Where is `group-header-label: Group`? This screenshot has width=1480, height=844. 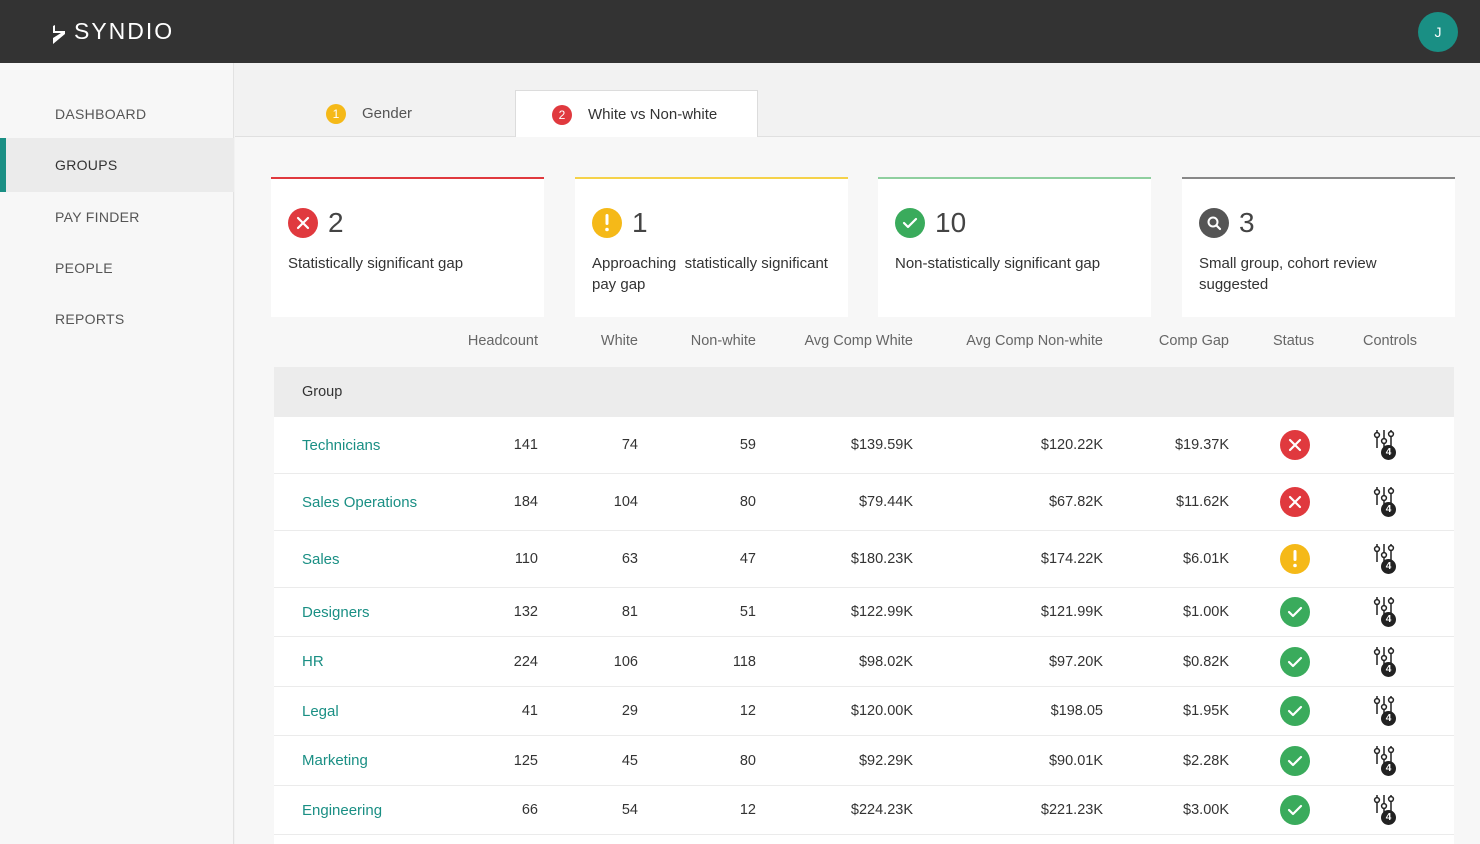
group-header-label: Group is located at coordinates (322, 392).